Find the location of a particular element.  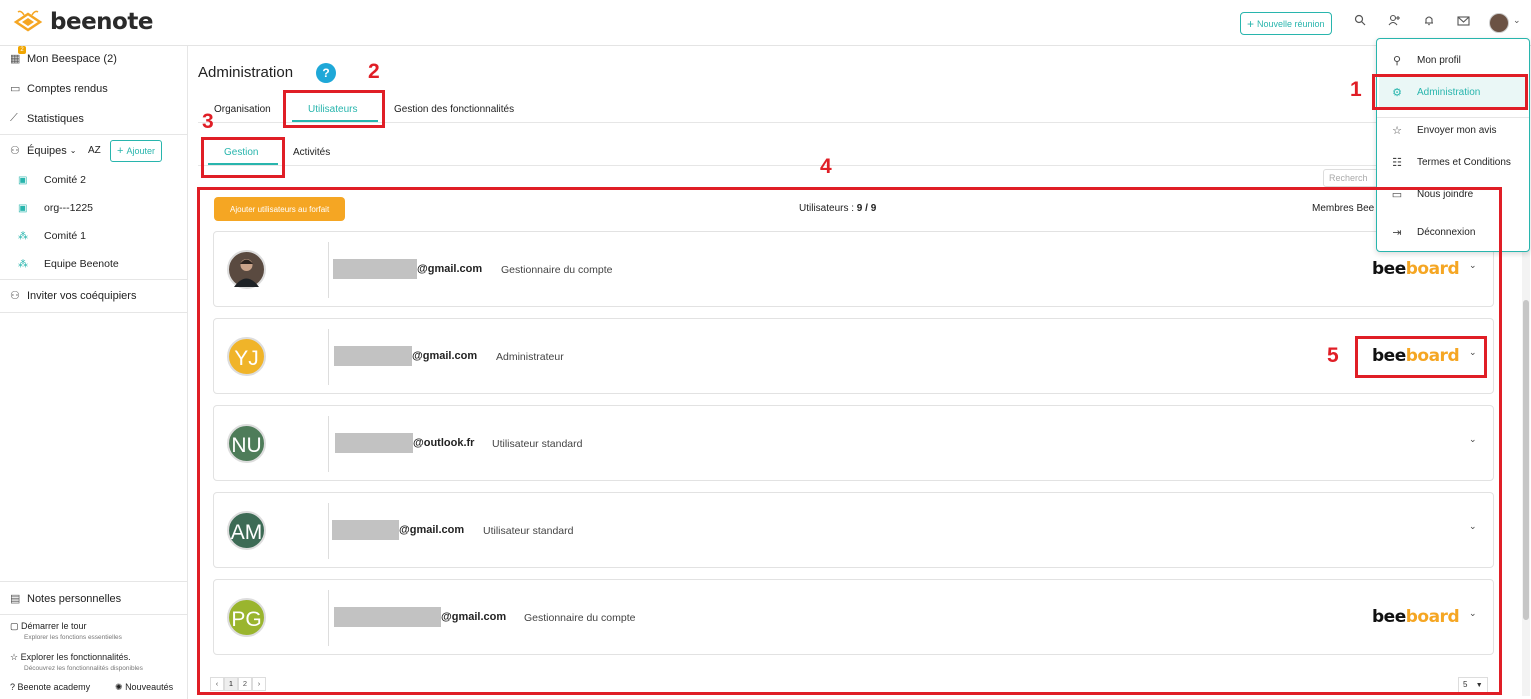

sidebar-item-statistiques: ⟋ Statistiques is located at coordinates (47, 118).